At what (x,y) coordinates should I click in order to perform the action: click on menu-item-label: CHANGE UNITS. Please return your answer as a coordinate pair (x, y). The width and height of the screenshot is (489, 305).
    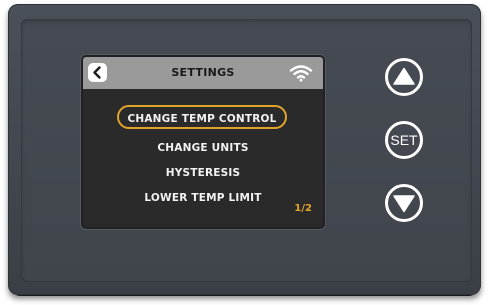
    Looking at the image, I should click on (203, 148).